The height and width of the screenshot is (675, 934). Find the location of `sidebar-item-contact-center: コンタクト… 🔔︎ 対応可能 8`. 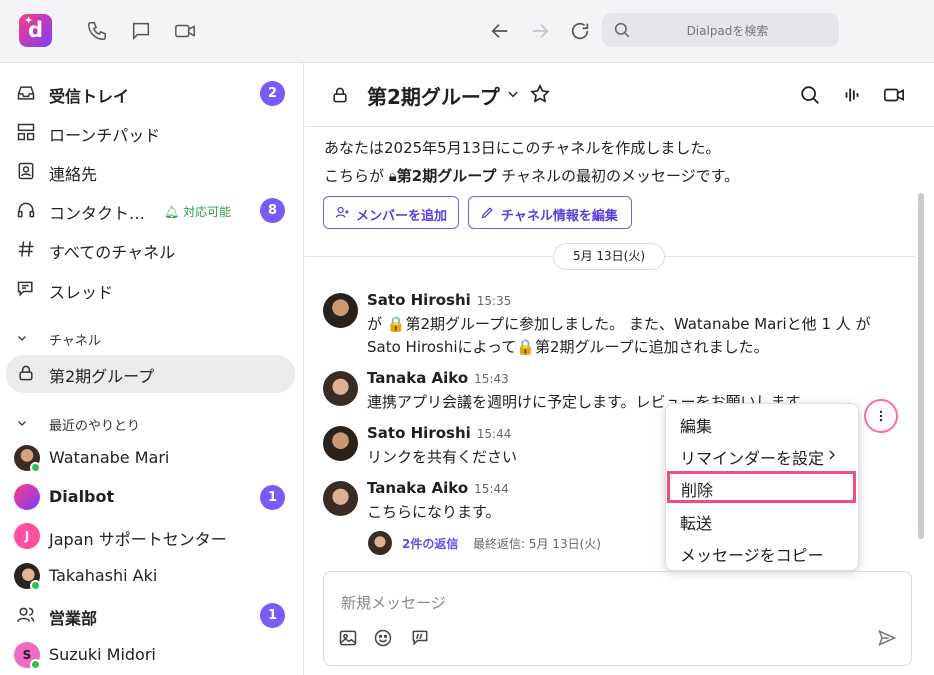

sidebar-item-contact-center: コンタクト… 🔔︎ 対応可能 8 is located at coordinates (150, 210).